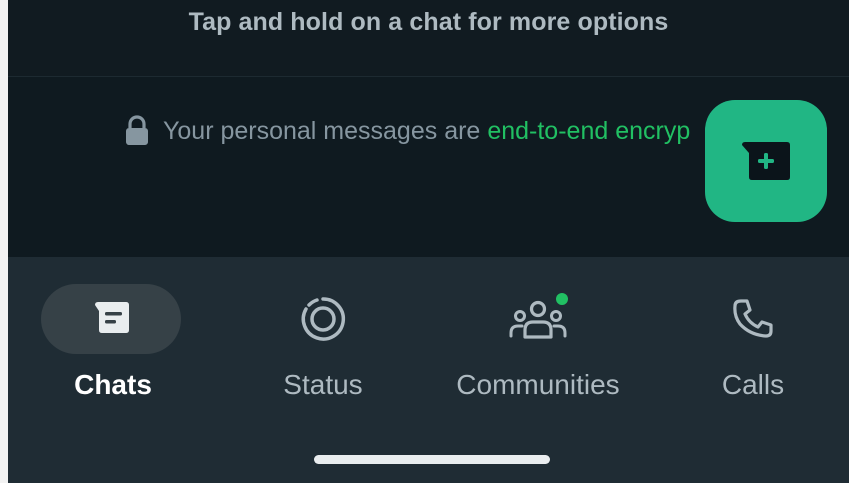 This screenshot has height=483, width=849. I want to click on nav-label-calls: Calls, so click(753, 384).